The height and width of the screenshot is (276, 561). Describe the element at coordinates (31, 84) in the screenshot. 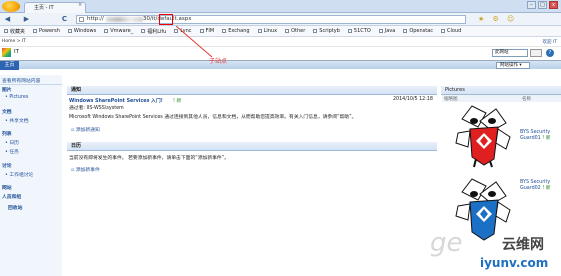

I see `divider` at that location.